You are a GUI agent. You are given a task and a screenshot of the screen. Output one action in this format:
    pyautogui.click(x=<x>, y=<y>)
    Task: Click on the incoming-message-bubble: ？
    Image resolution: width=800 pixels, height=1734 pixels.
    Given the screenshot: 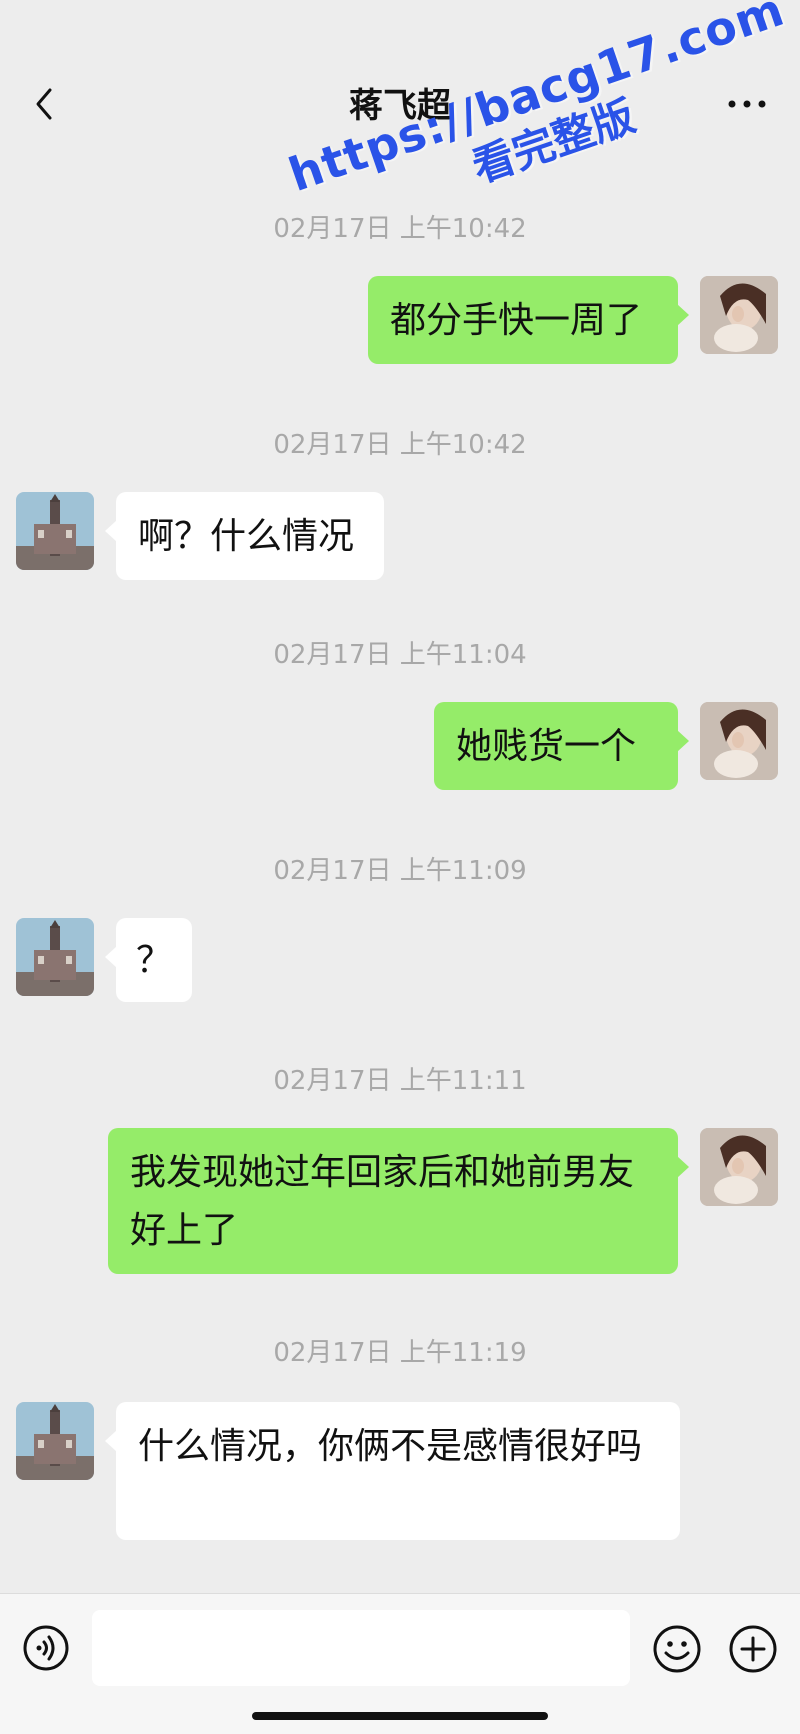 What is the action you would take?
    pyautogui.click(x=148, y=960)
    